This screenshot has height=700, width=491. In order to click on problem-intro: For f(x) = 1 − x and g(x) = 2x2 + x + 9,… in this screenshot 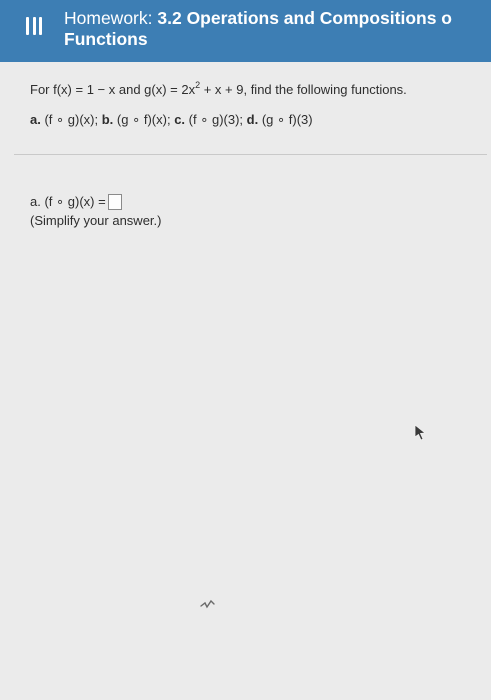, I will do `click(255, 89)`.